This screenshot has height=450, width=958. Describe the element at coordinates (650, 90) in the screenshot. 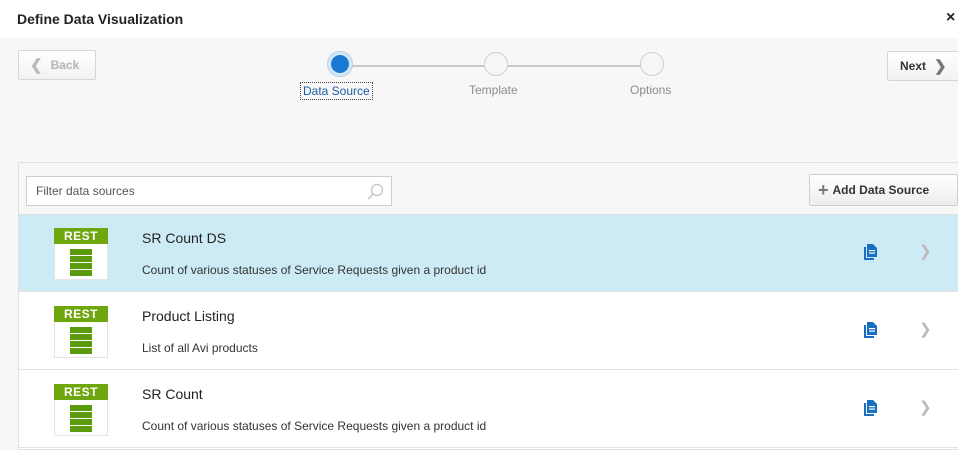

I see `train-stop-label: Options` at that location.